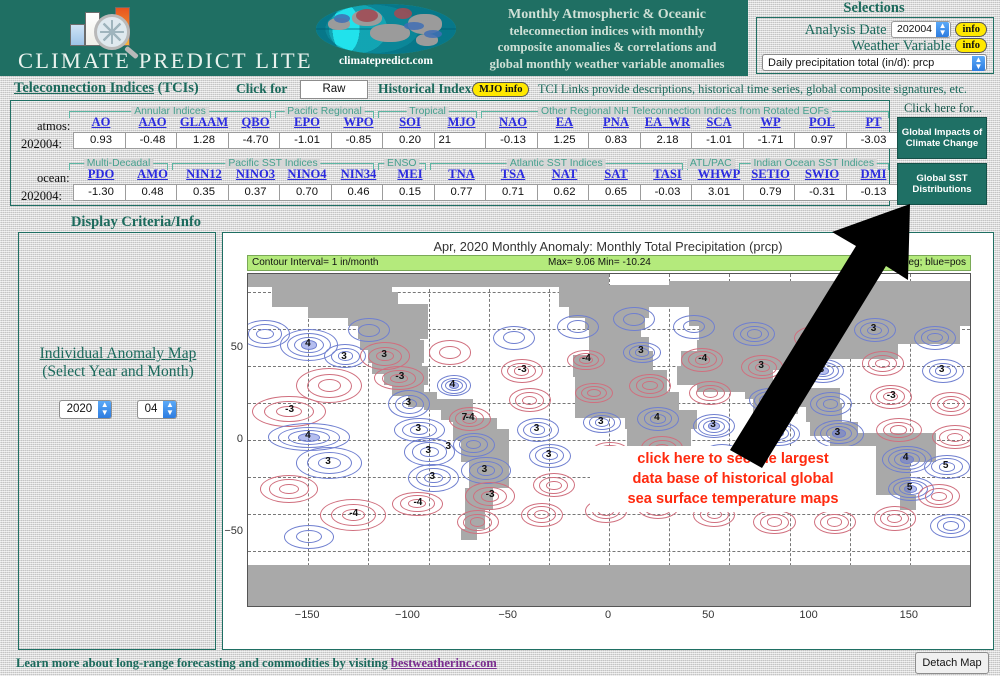  I want to click on index-cell-setio: SETIO 0.79, so click(770, 184).